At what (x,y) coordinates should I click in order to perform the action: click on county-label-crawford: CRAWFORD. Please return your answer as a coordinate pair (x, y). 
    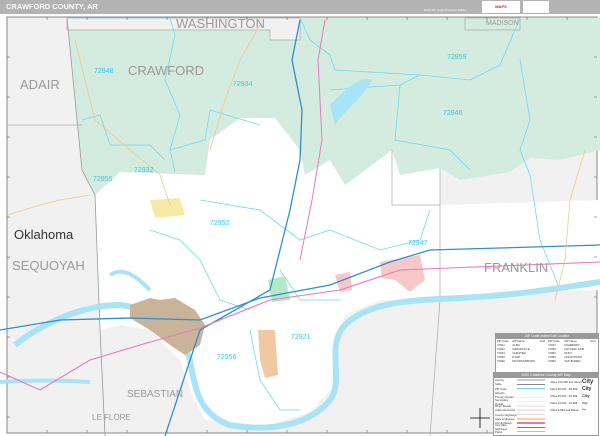
    Looking at the image, I should click on (166, 70).